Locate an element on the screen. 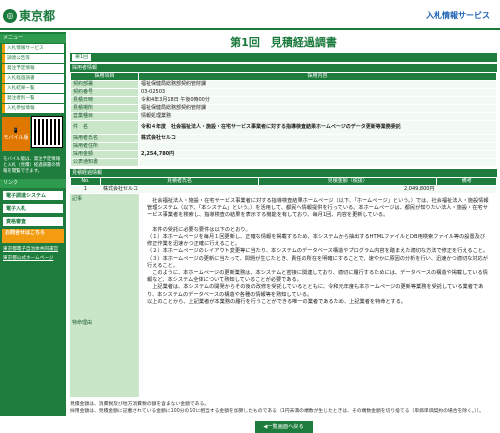  bid-col-note: 備考 is located at coordinates (466, 181).